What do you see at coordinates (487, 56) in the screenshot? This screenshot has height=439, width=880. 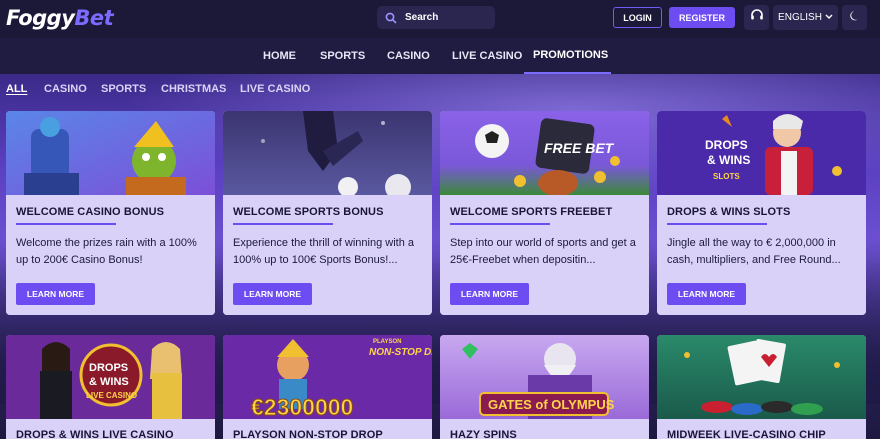 I see `nav-live-casino: LIVE CASINO` at bounding box center [487, 56].